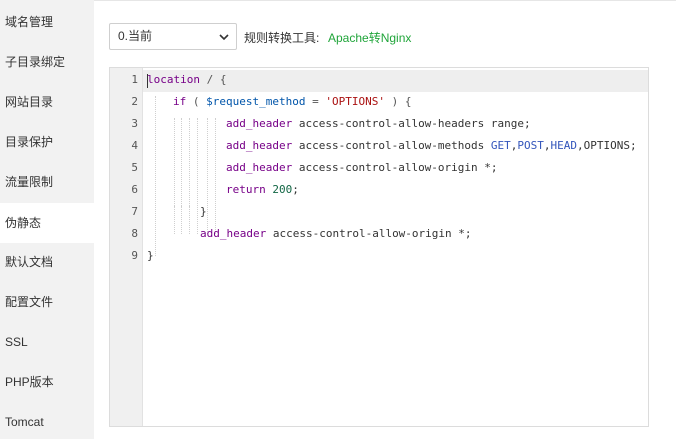 The width and height of the screenshot is (676, 442). What do you see at coordinates (135, 36) in the screenshot?
I see `version-select-value: 0.当前` at bounding box center [135, 36].